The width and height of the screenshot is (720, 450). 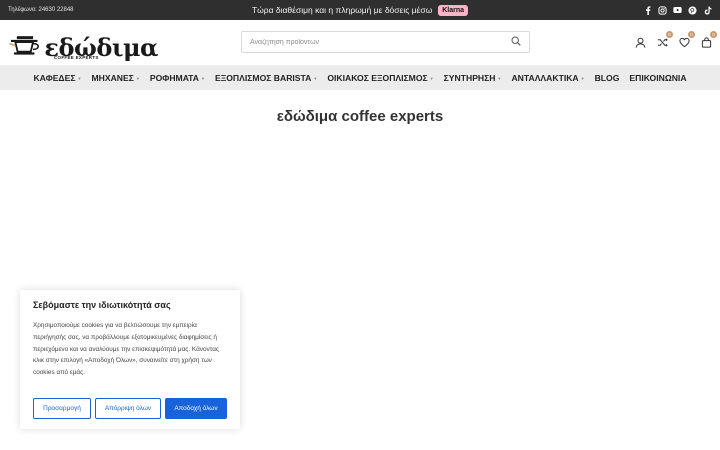 What do you see at coordinates (691, 34) in the screenshot?
I see `wishlist-count-badge: 0` at bounding box center [691, 34].